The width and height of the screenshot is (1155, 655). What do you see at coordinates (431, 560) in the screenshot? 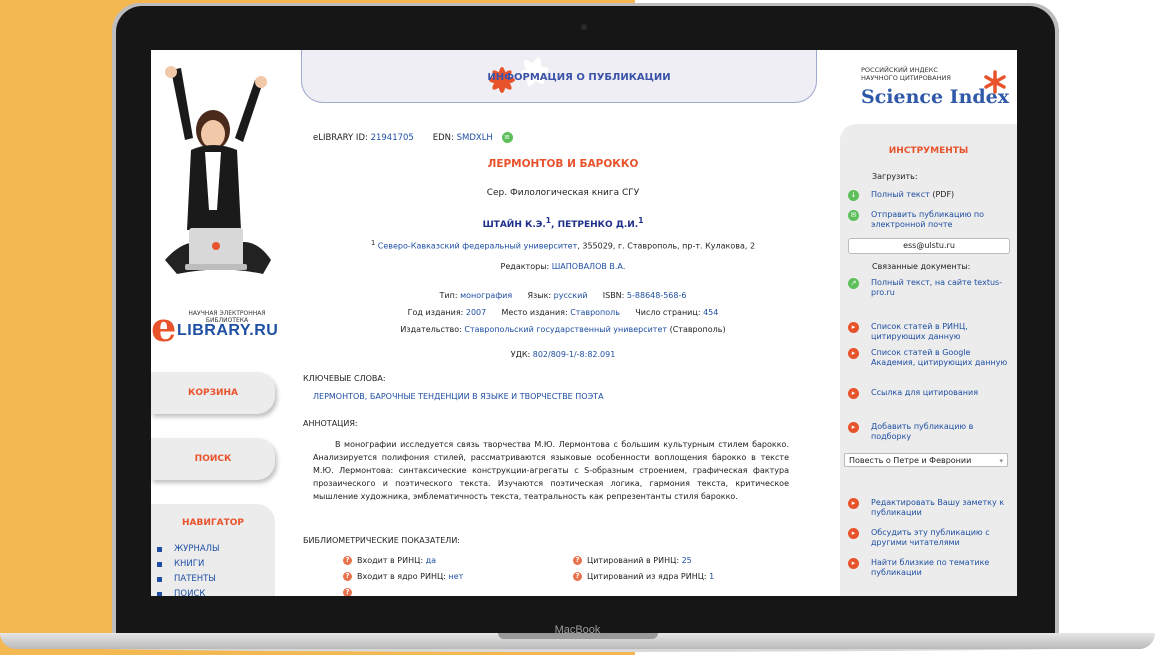
I see `bib-value: да` at bounding box center [431, 560].